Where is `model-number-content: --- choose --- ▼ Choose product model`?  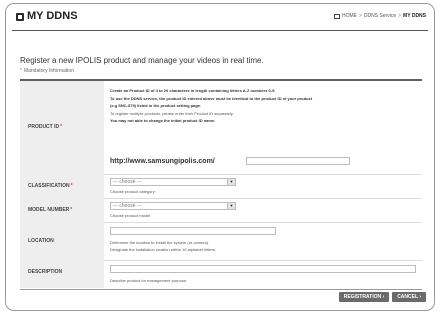 model-number-content: --- choose --- ▼ Choose product model is located at coordinates (263, 210).